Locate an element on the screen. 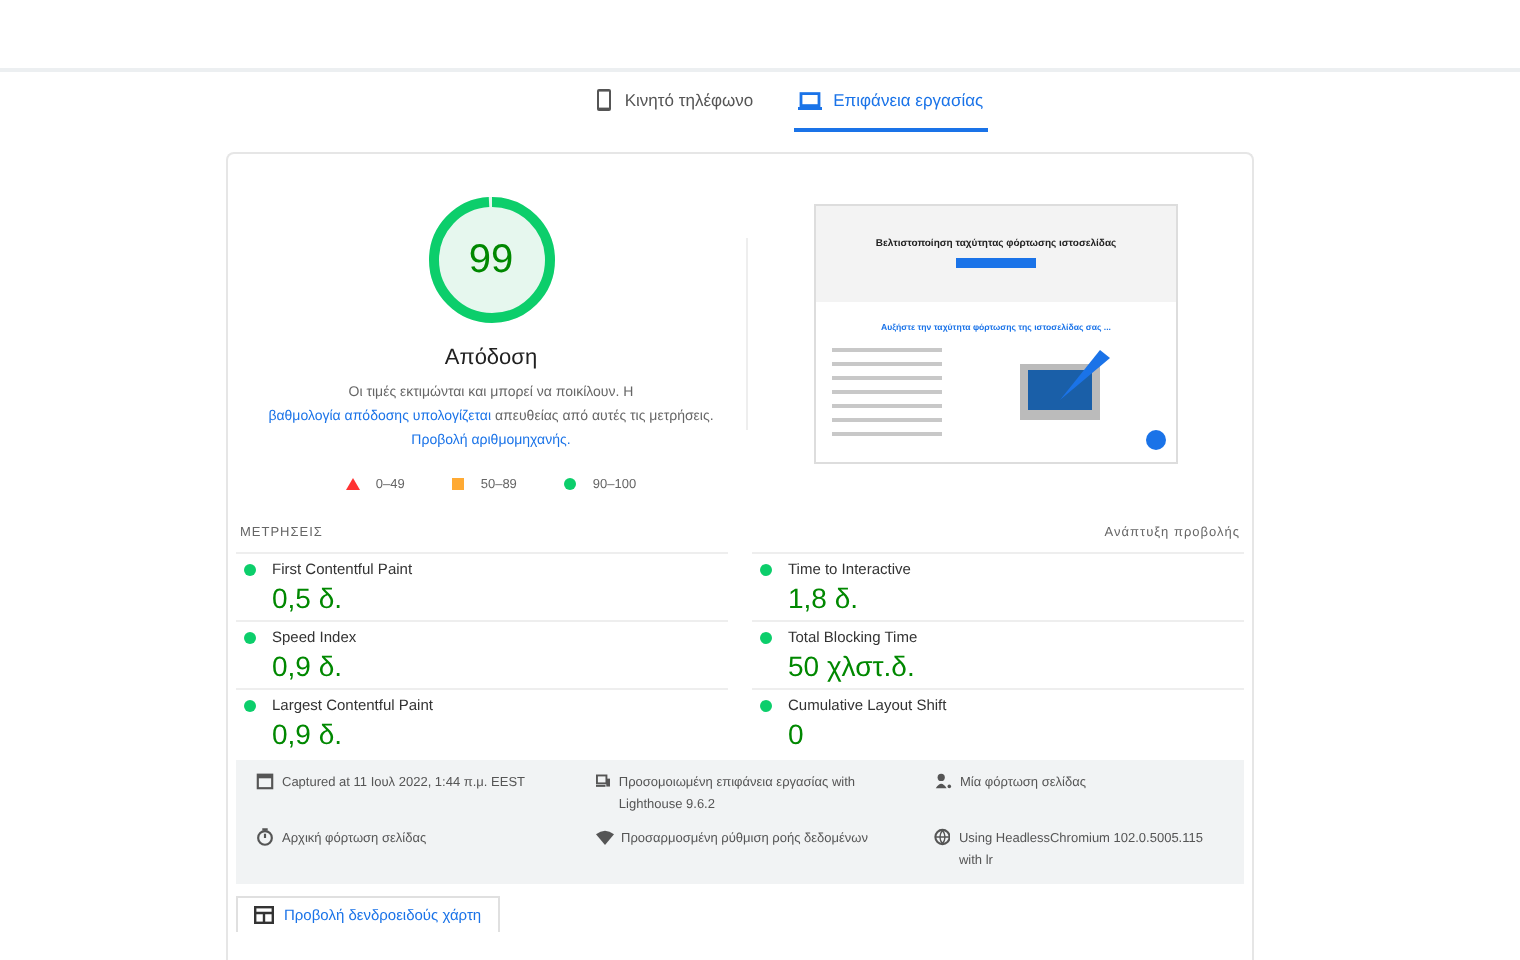 Image resolution: width=1520 pixels, height=960 pixels. metric-value: 0 is located at coordinates (797, 734).